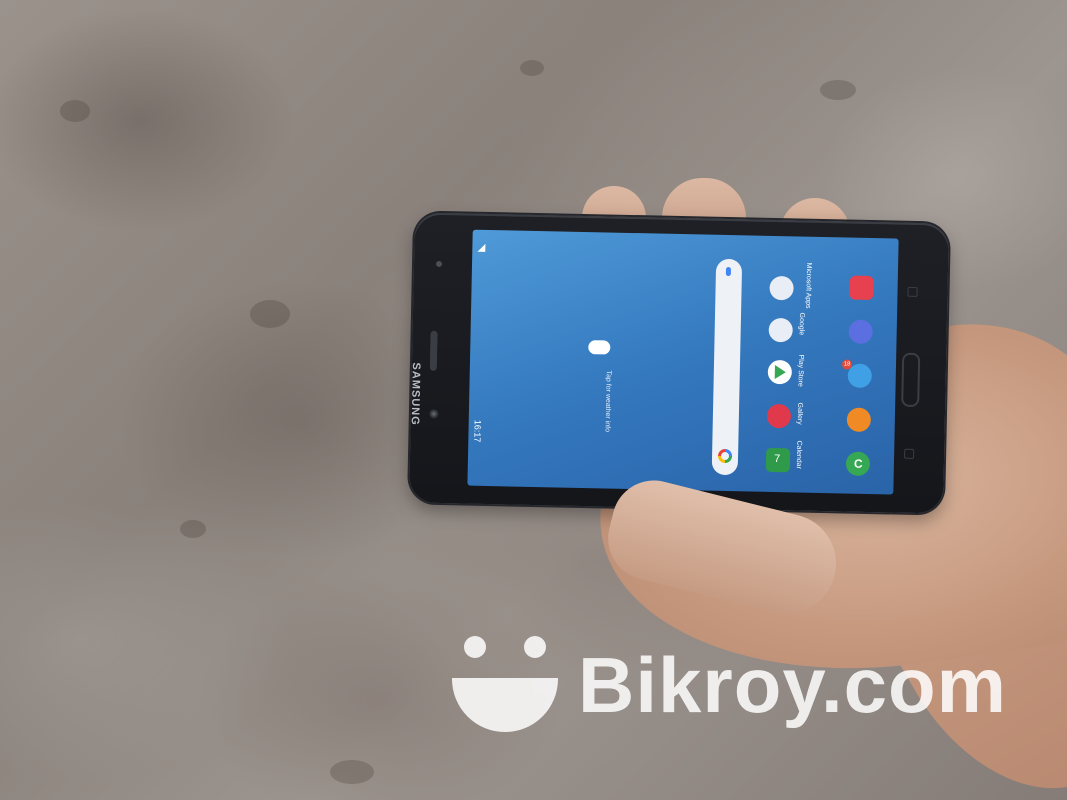 This screenshot has height=800, width=1067. Describe the element at coordinates (433, 350) in the screenshot. I see `earpiece-speaker` at that location.